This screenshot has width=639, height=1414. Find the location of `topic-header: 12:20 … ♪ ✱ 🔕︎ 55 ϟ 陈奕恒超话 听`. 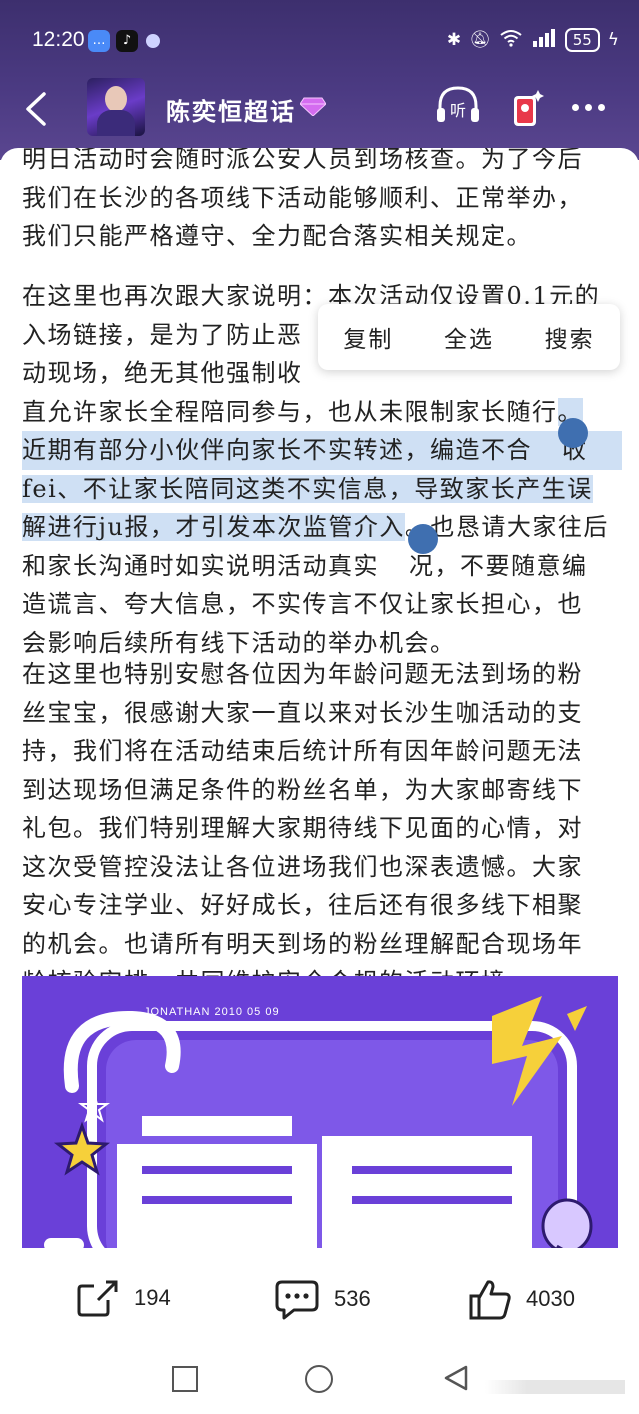

topic-header: 12:20 … ♪ ✱ 🔕︎ 55 ϟ 陈奕恒超话 听 is located at coordinates (319, 80).